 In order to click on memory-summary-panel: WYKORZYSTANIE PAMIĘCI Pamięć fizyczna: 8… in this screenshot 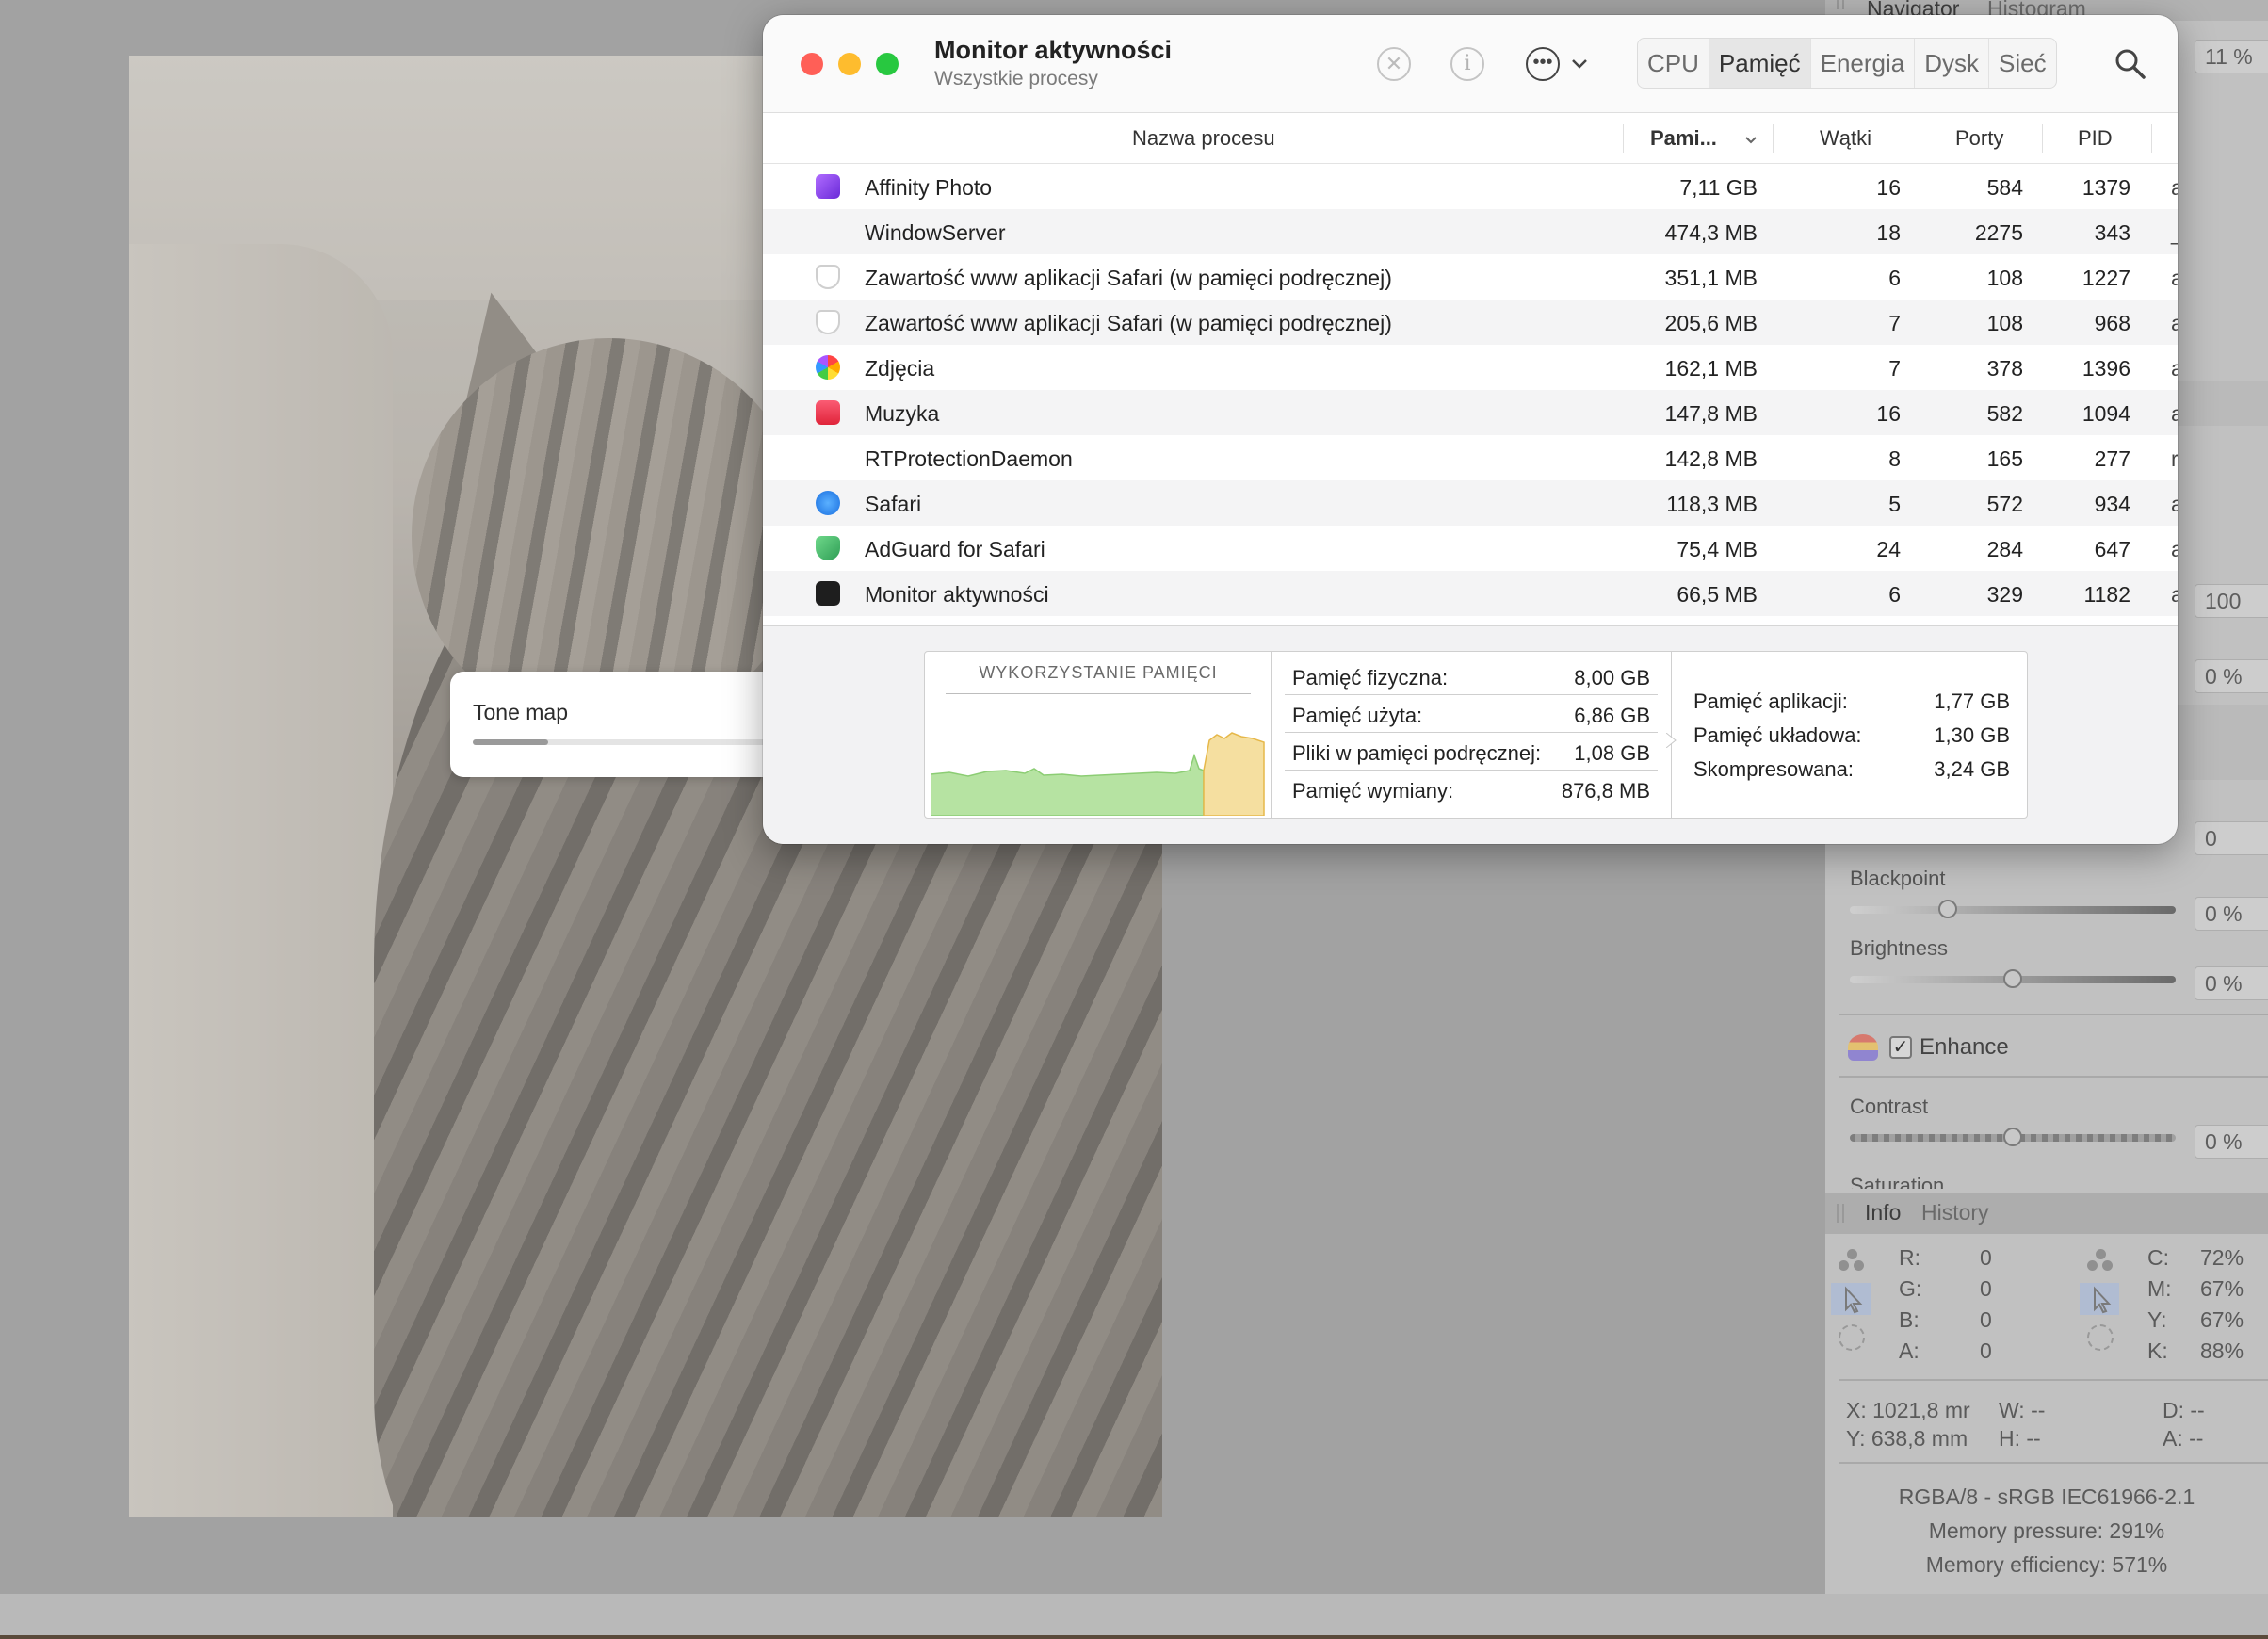, I will do `click(1476, 735)`.